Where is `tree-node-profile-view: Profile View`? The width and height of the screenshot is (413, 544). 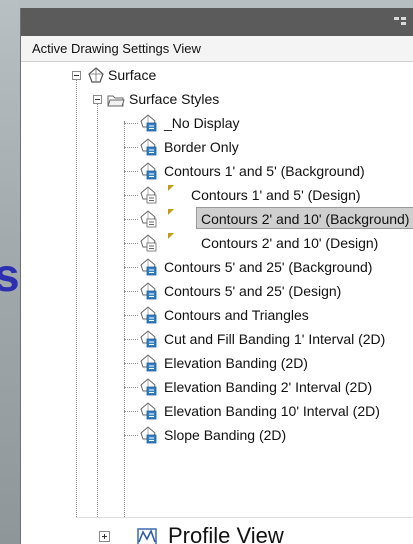 tree-node-profile-view: Profile View is located at coordinates (244, 530).